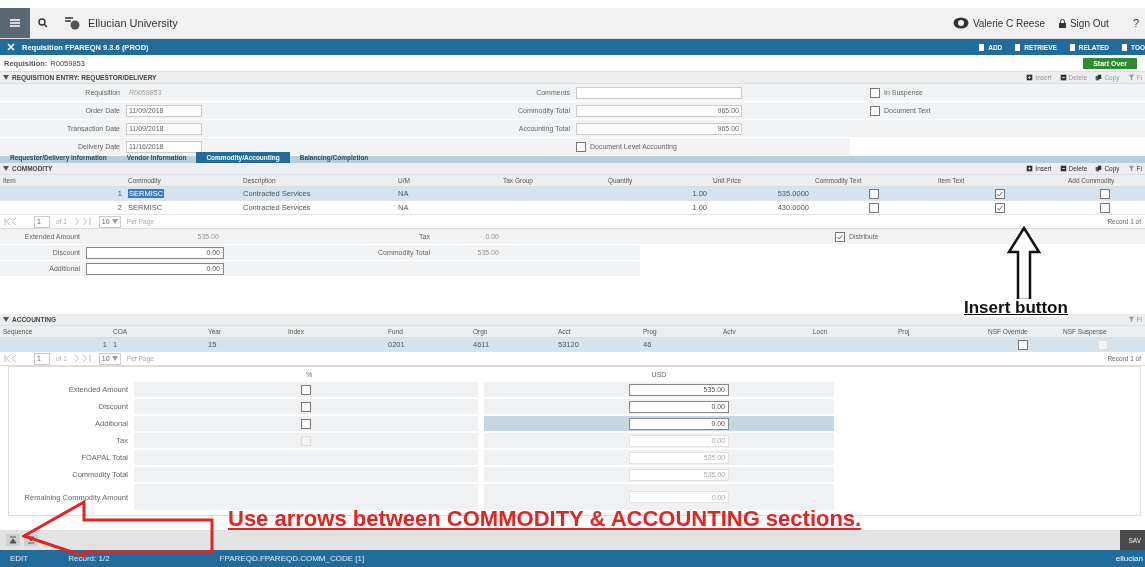  What do you see at coordinates (1062, 23) in the screenshot?
I see `lock-icon` at bounding box center [1062, 23].